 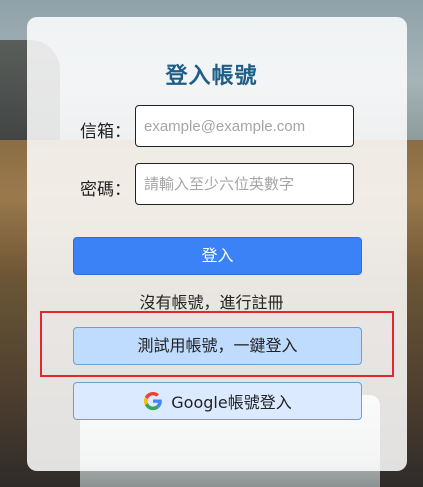 I want to click on google-login-button: Google帳號登入, so click(x=217, y=401).